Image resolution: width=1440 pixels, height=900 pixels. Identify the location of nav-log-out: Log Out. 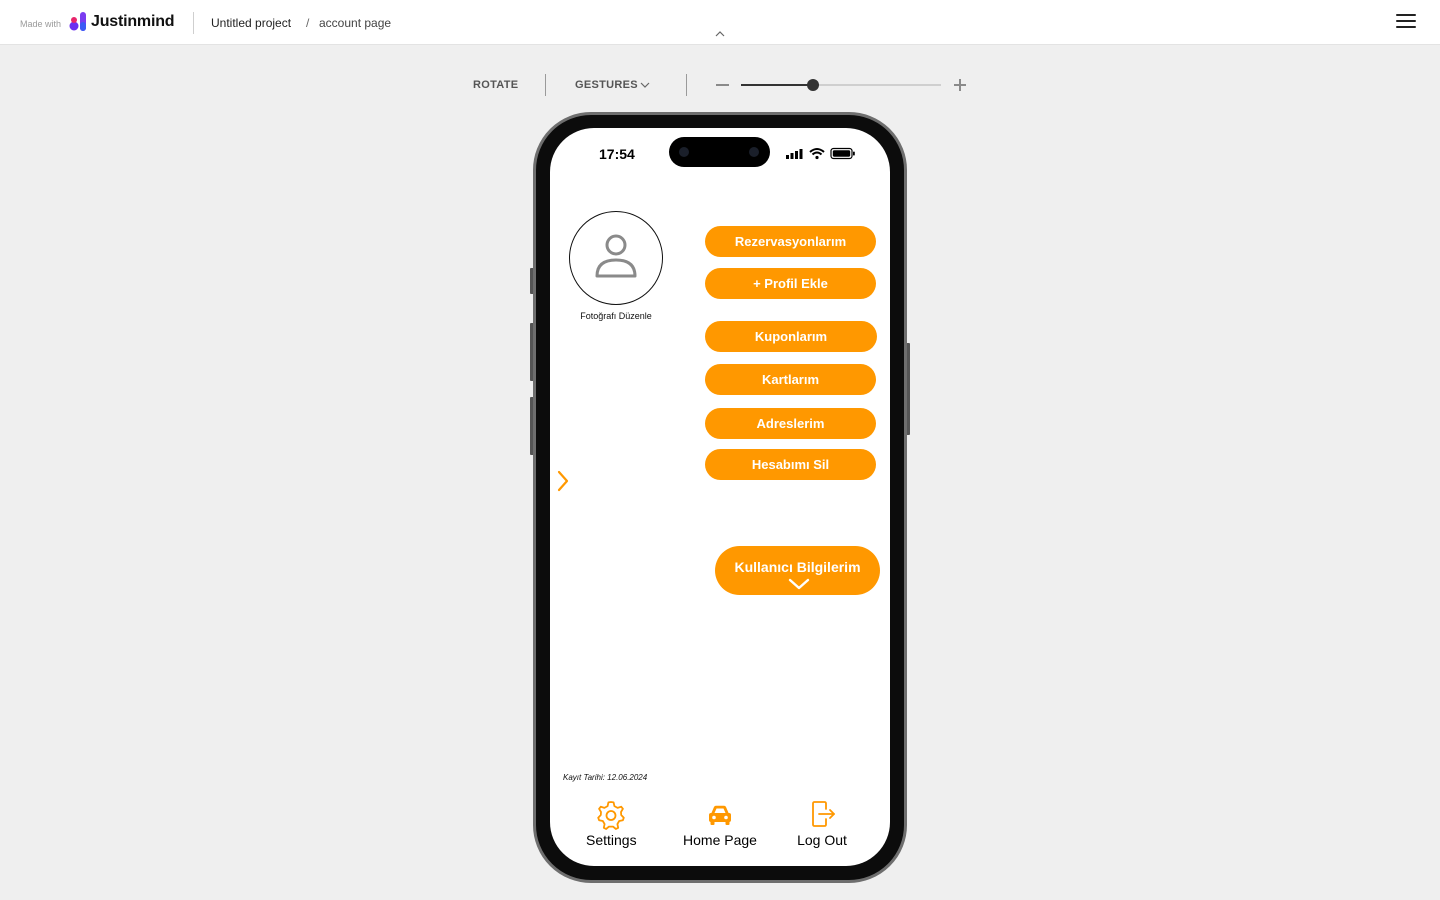
(822, 824).